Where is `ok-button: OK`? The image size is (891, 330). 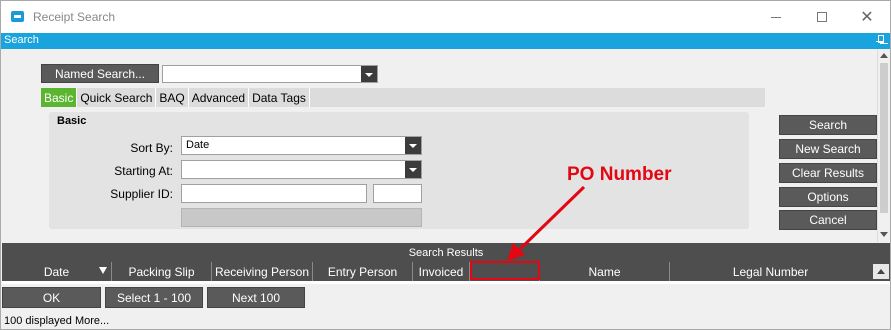 ok-button: OK is located at coordinates (51, 297).